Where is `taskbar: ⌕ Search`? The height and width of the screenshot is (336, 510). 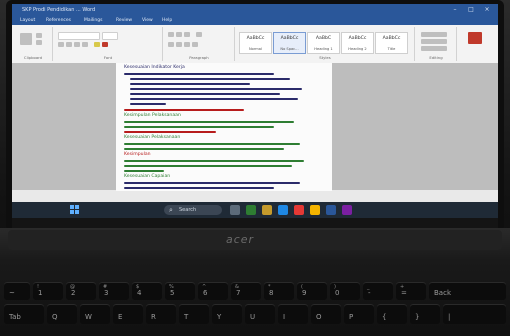
taskbar: ⌕ Search is located at coordinates (255, 210).